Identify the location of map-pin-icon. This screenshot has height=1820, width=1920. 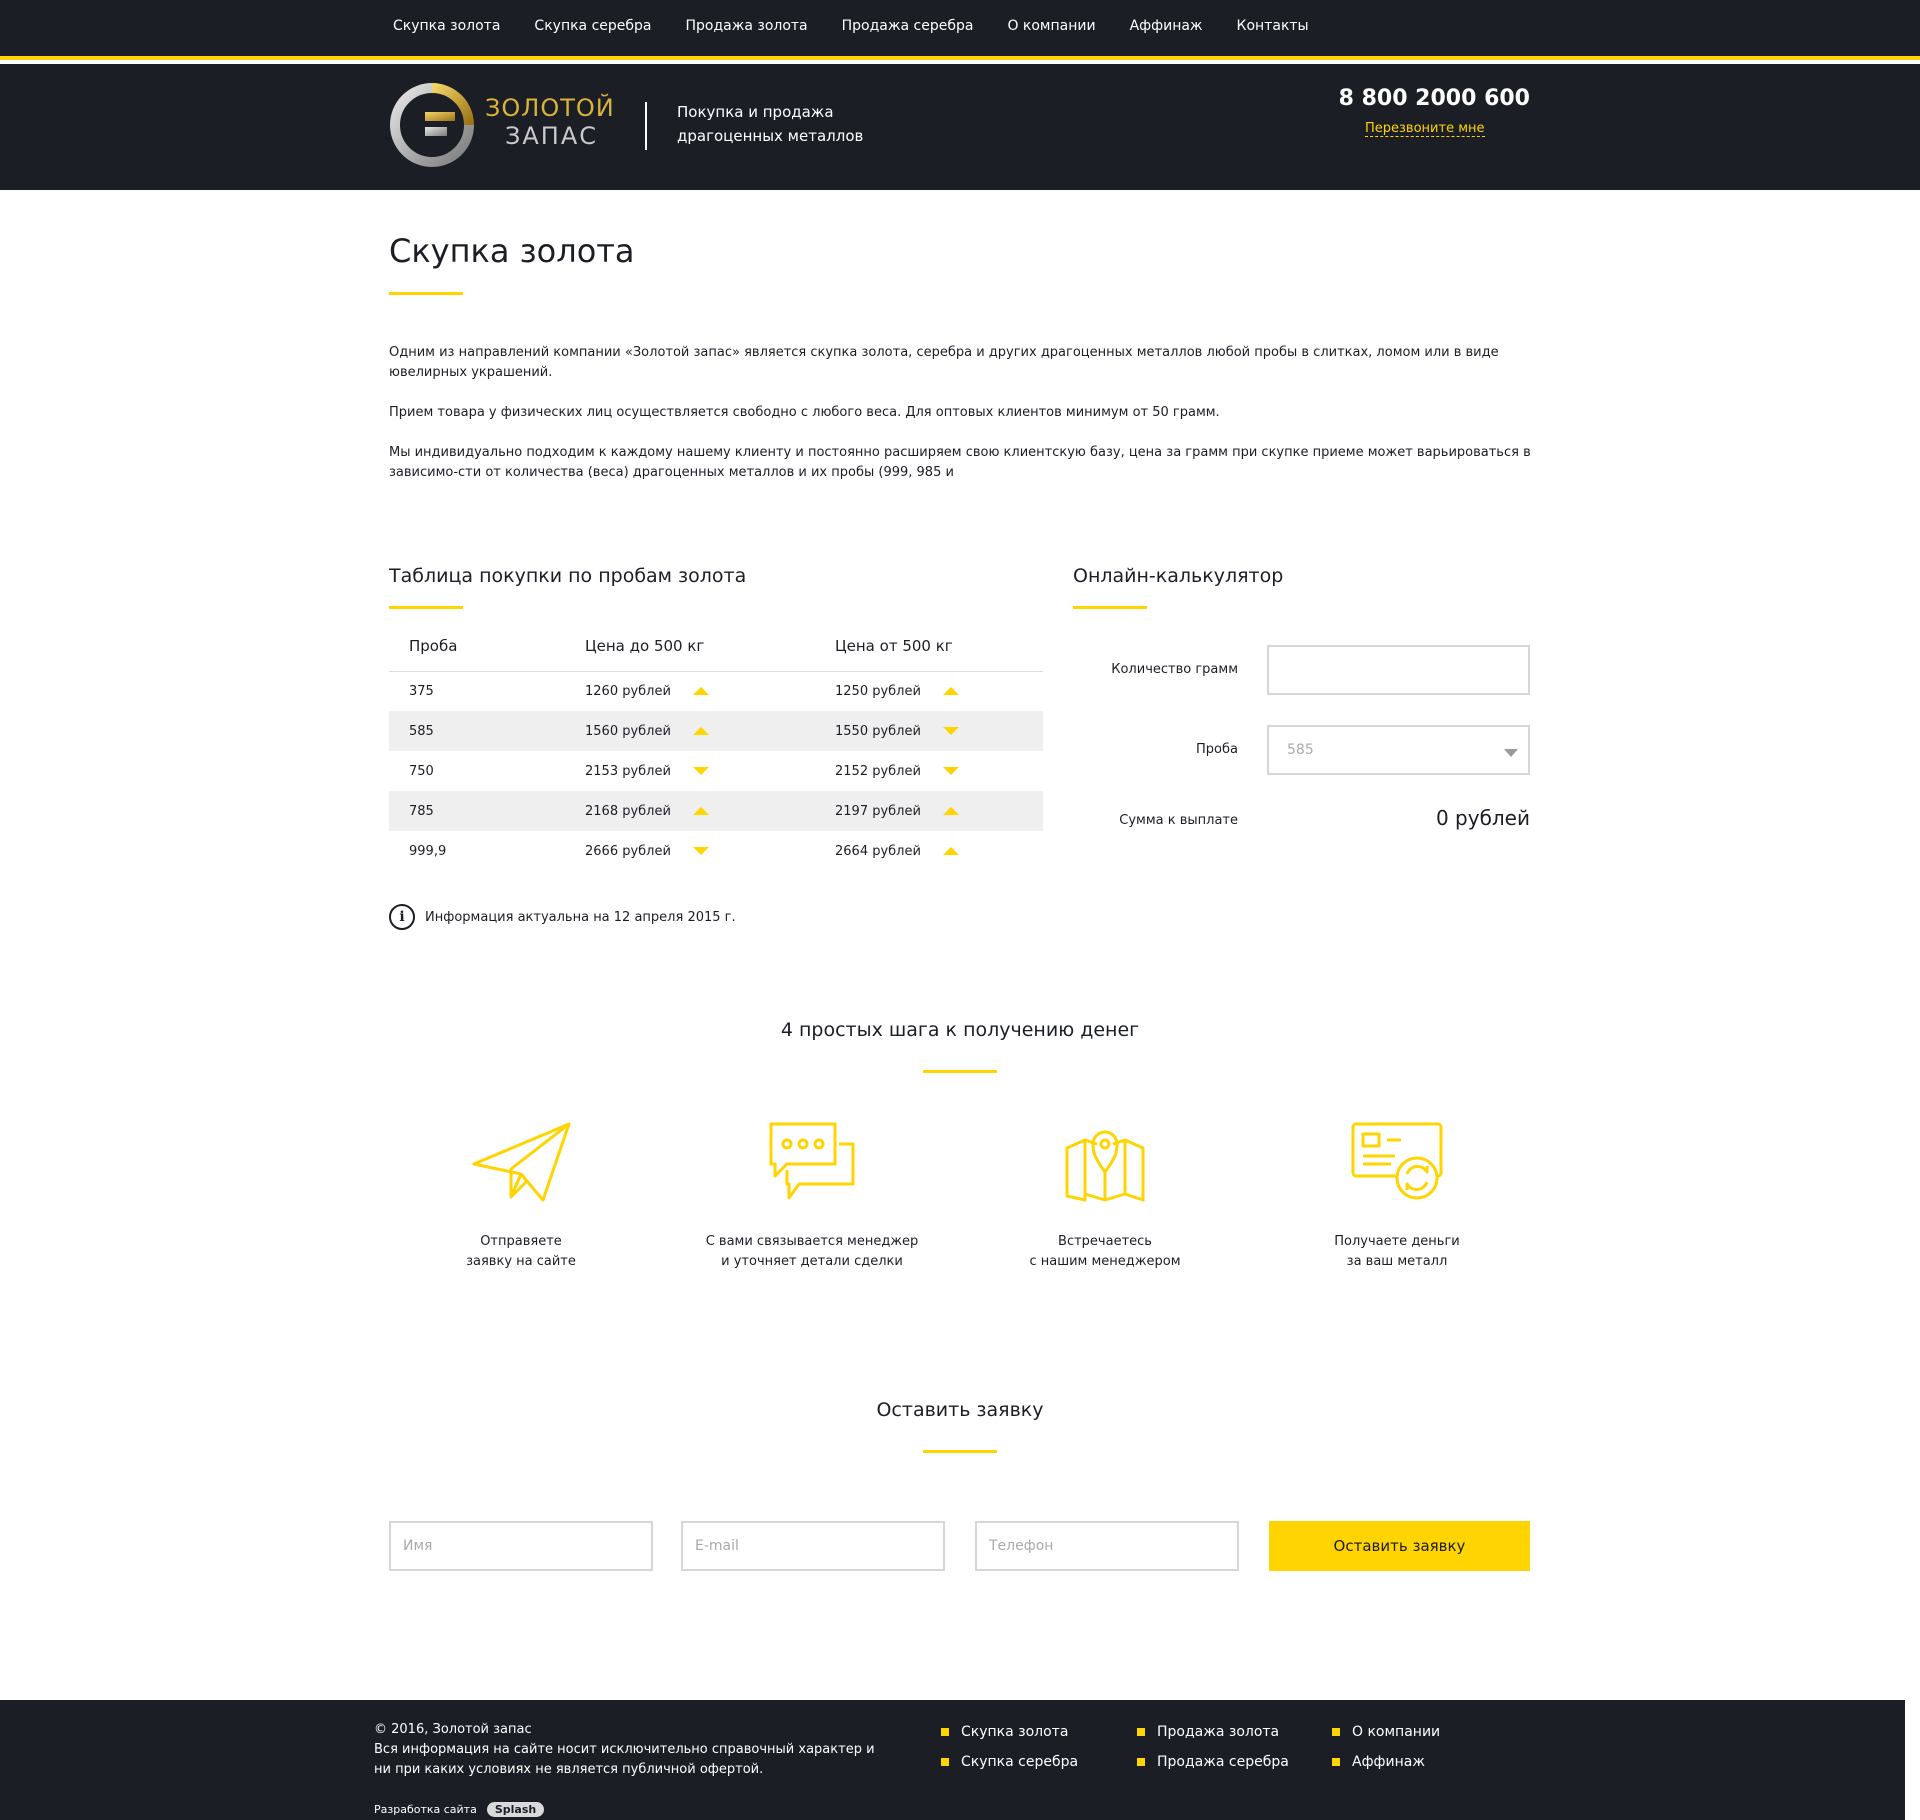
(1105, 1166).